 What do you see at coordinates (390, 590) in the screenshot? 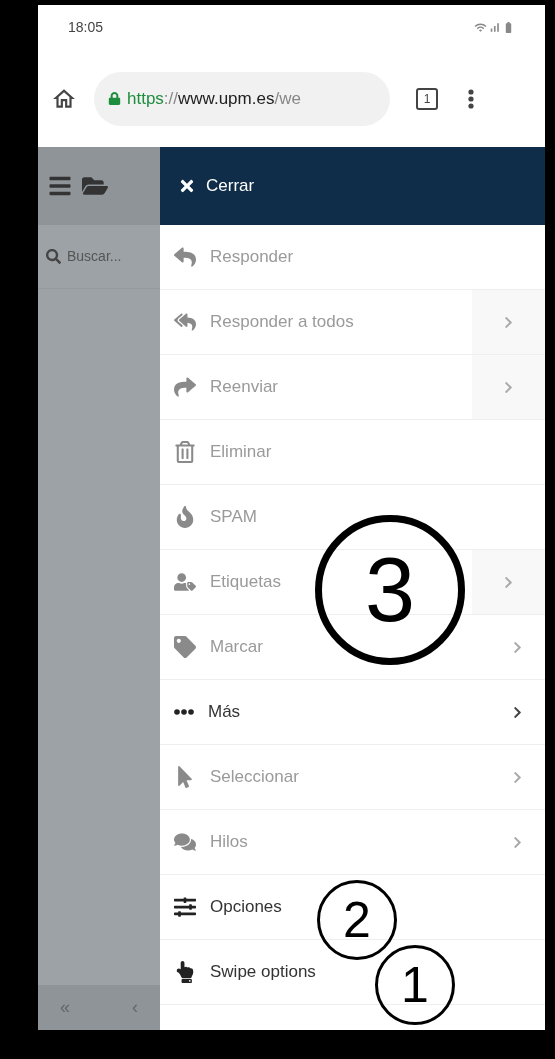
I see `annotation-number: 3` at bounding box center [390, 590].